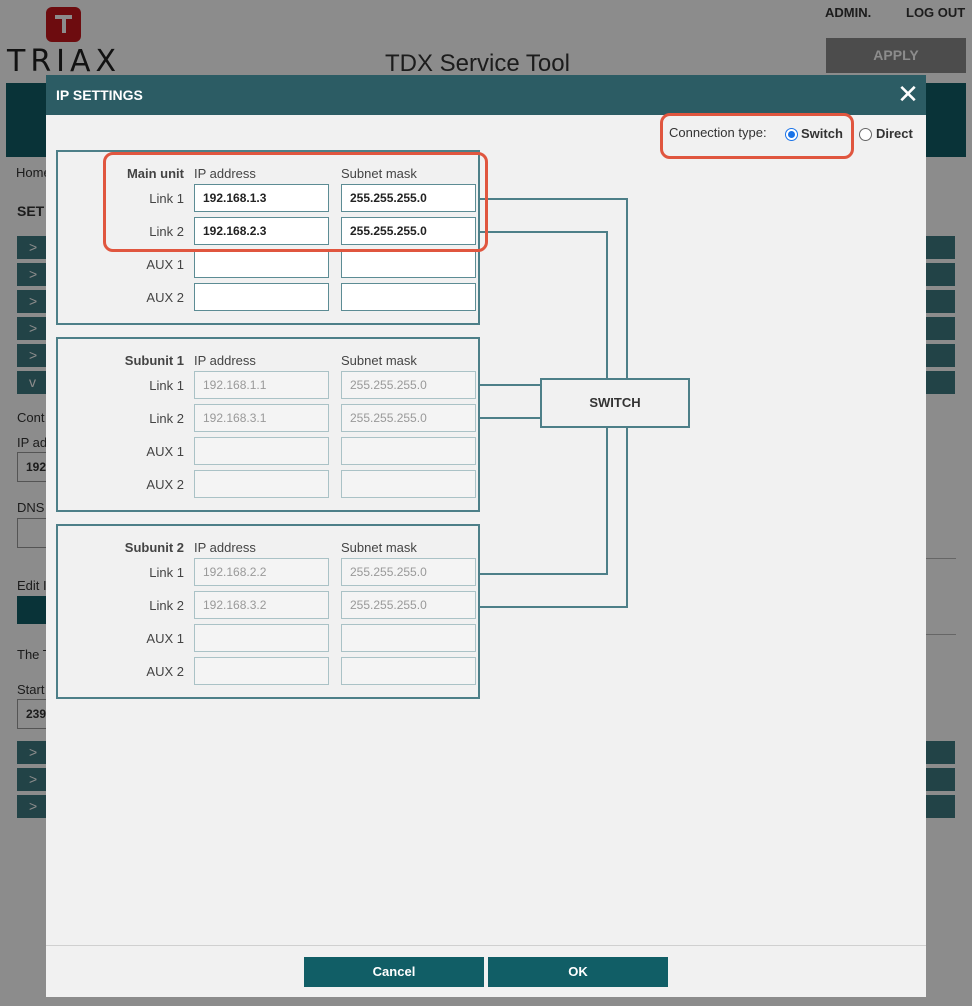 The width and height of the screenshot is (972, 1006). What do you see at coordinates (544, 501) in the screenshot?
I see `wire-sub2-link1` at bounding box center [544, 501].